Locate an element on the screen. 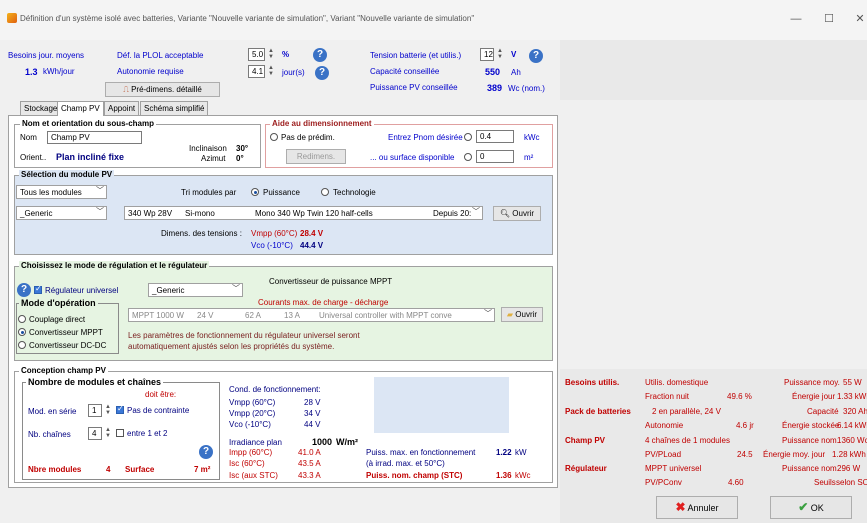  design-help-icon: ? is located at coordinates (206, 452).